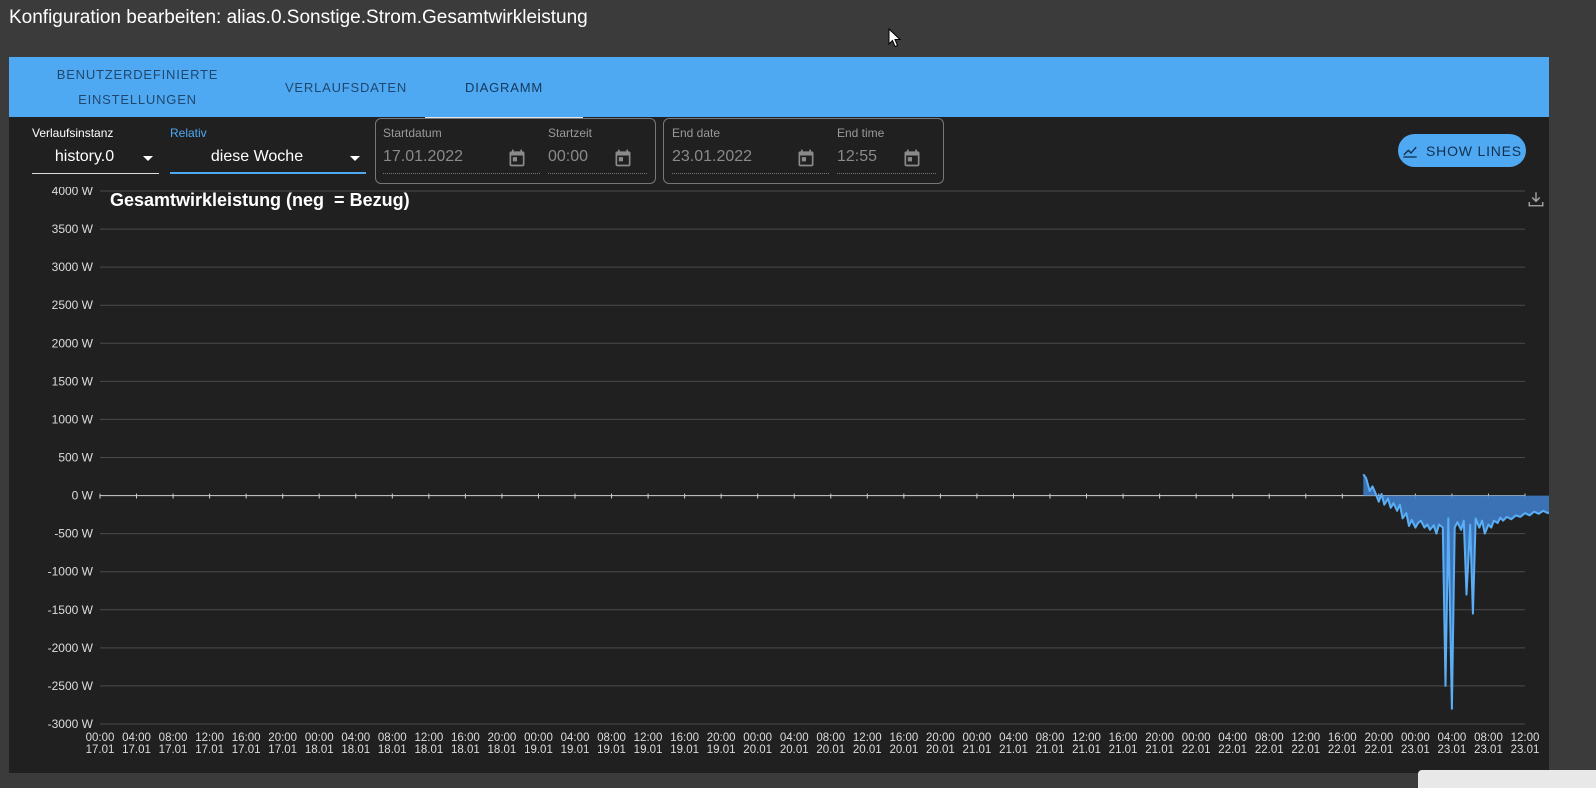 The height and width of the screenshot is (788, 1596). Describe the element at coordinates (137, 99) in the screenshot. I see `tab-label: EINSTELLUNGEN` at that location.